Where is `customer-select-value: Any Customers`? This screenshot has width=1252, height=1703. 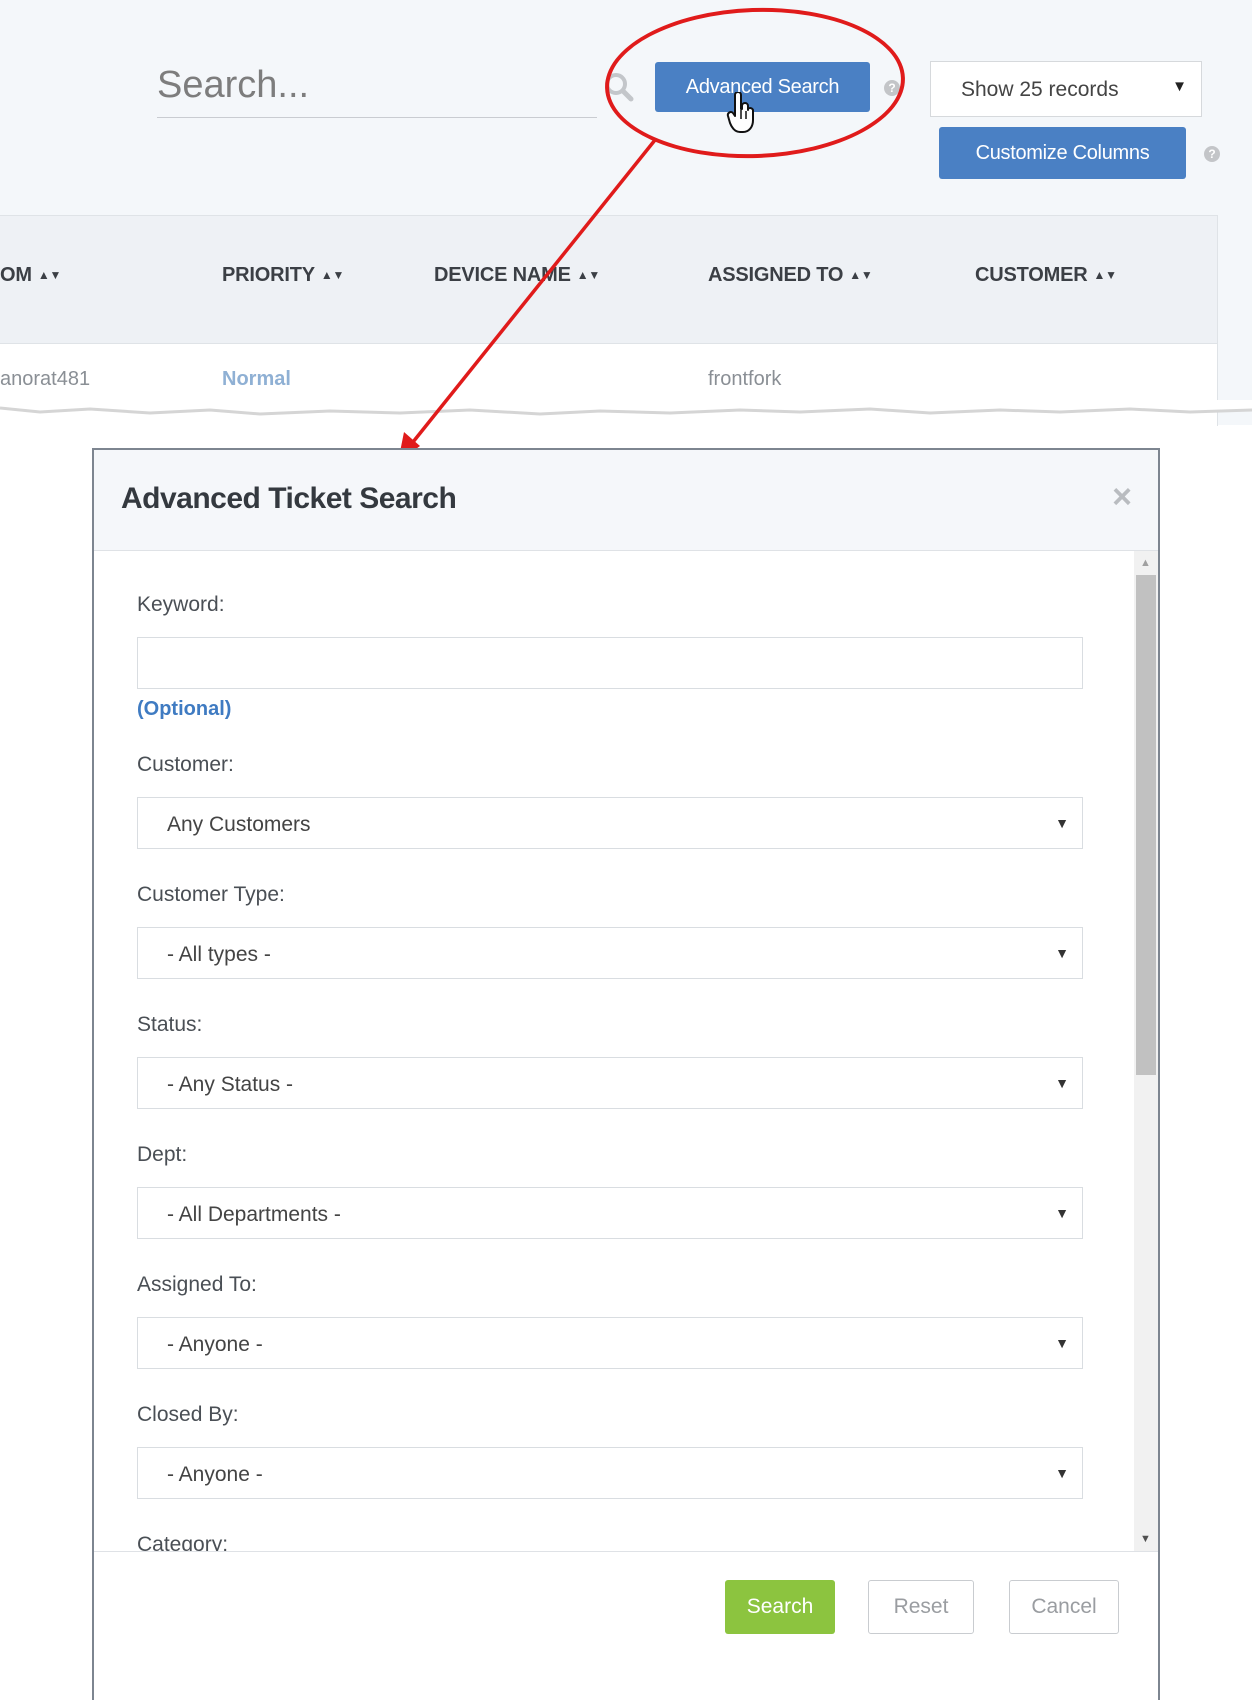
customer-select-value: Any Customers is located at coordinates (239, 824).